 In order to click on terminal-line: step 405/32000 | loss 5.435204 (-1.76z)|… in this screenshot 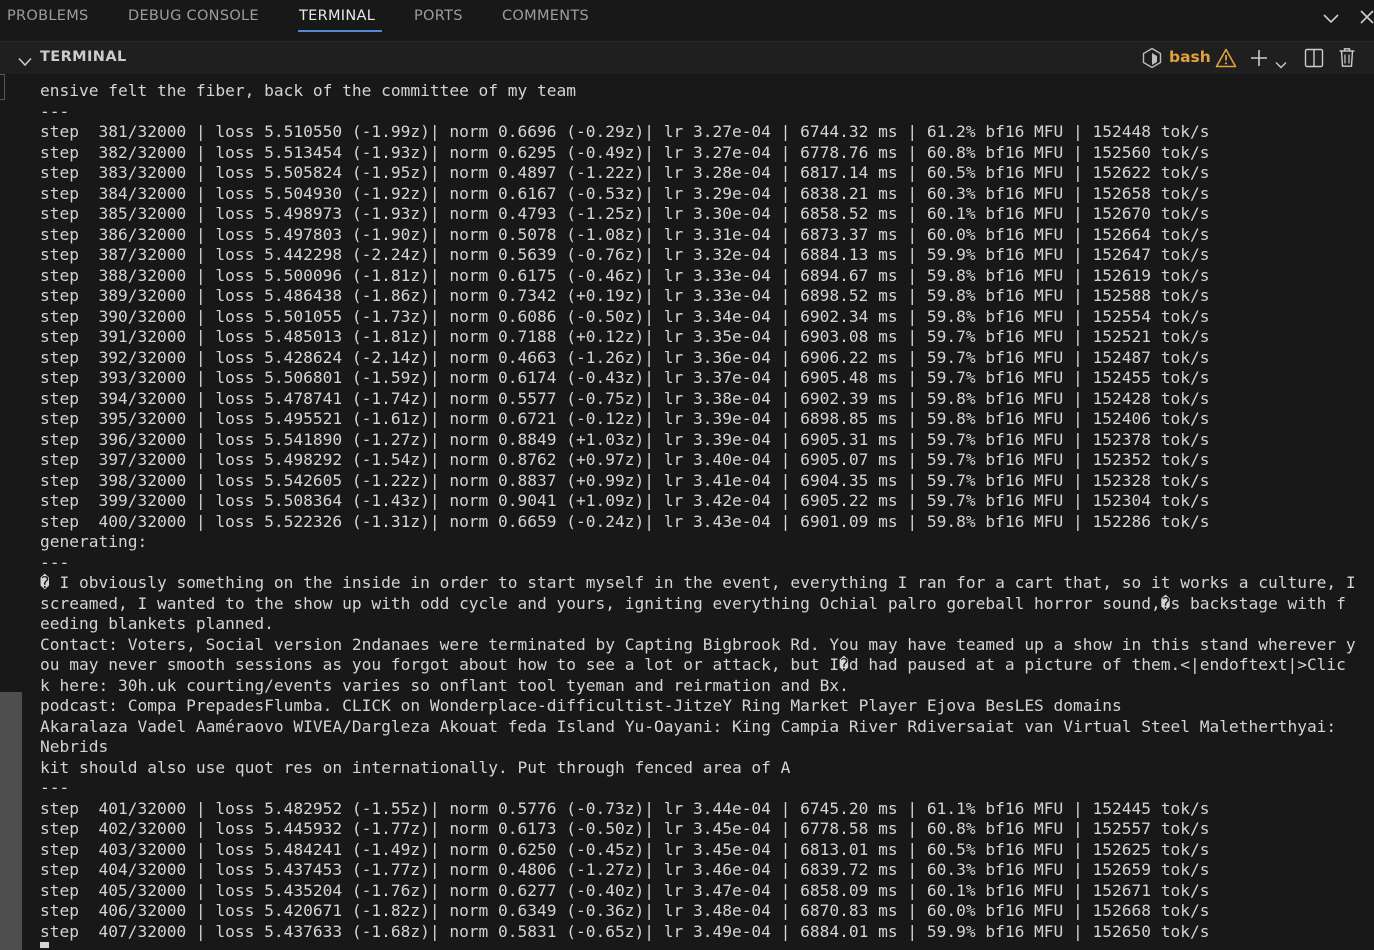, I will do `click(625, 890)`.